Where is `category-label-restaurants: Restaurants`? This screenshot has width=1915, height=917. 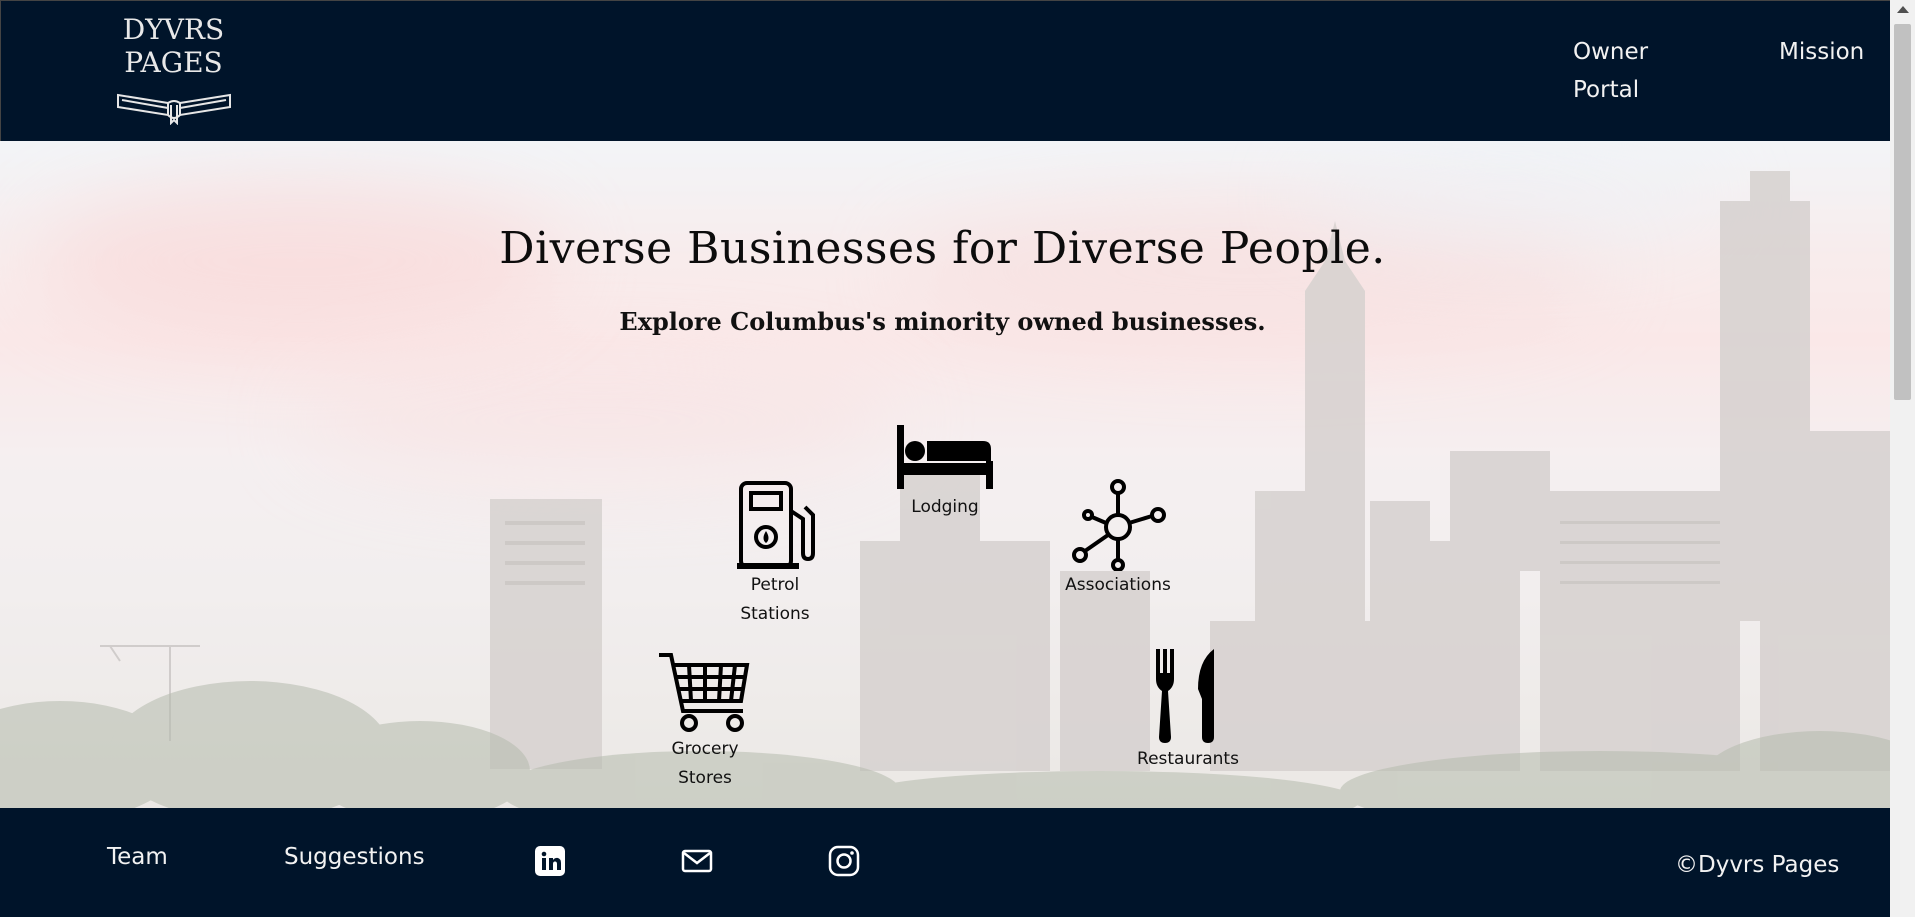 category-label-restaurants: Restaurants is located at coordinates (1188, 759).